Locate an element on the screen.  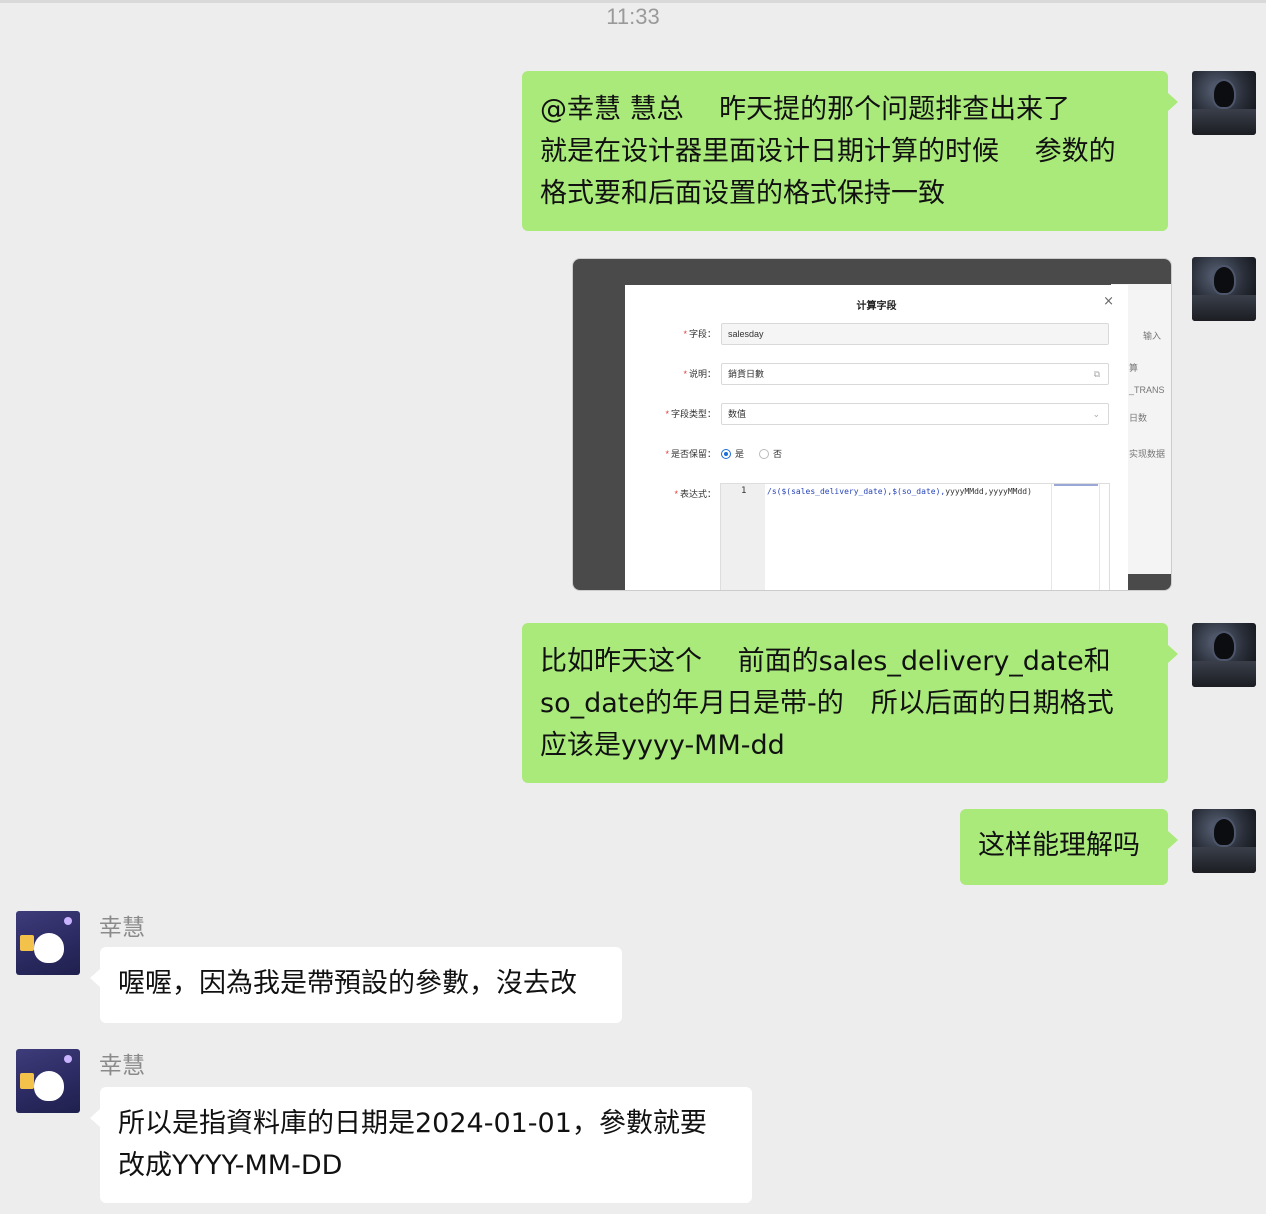
line-number: 1 is located at coordinates (744, 491).